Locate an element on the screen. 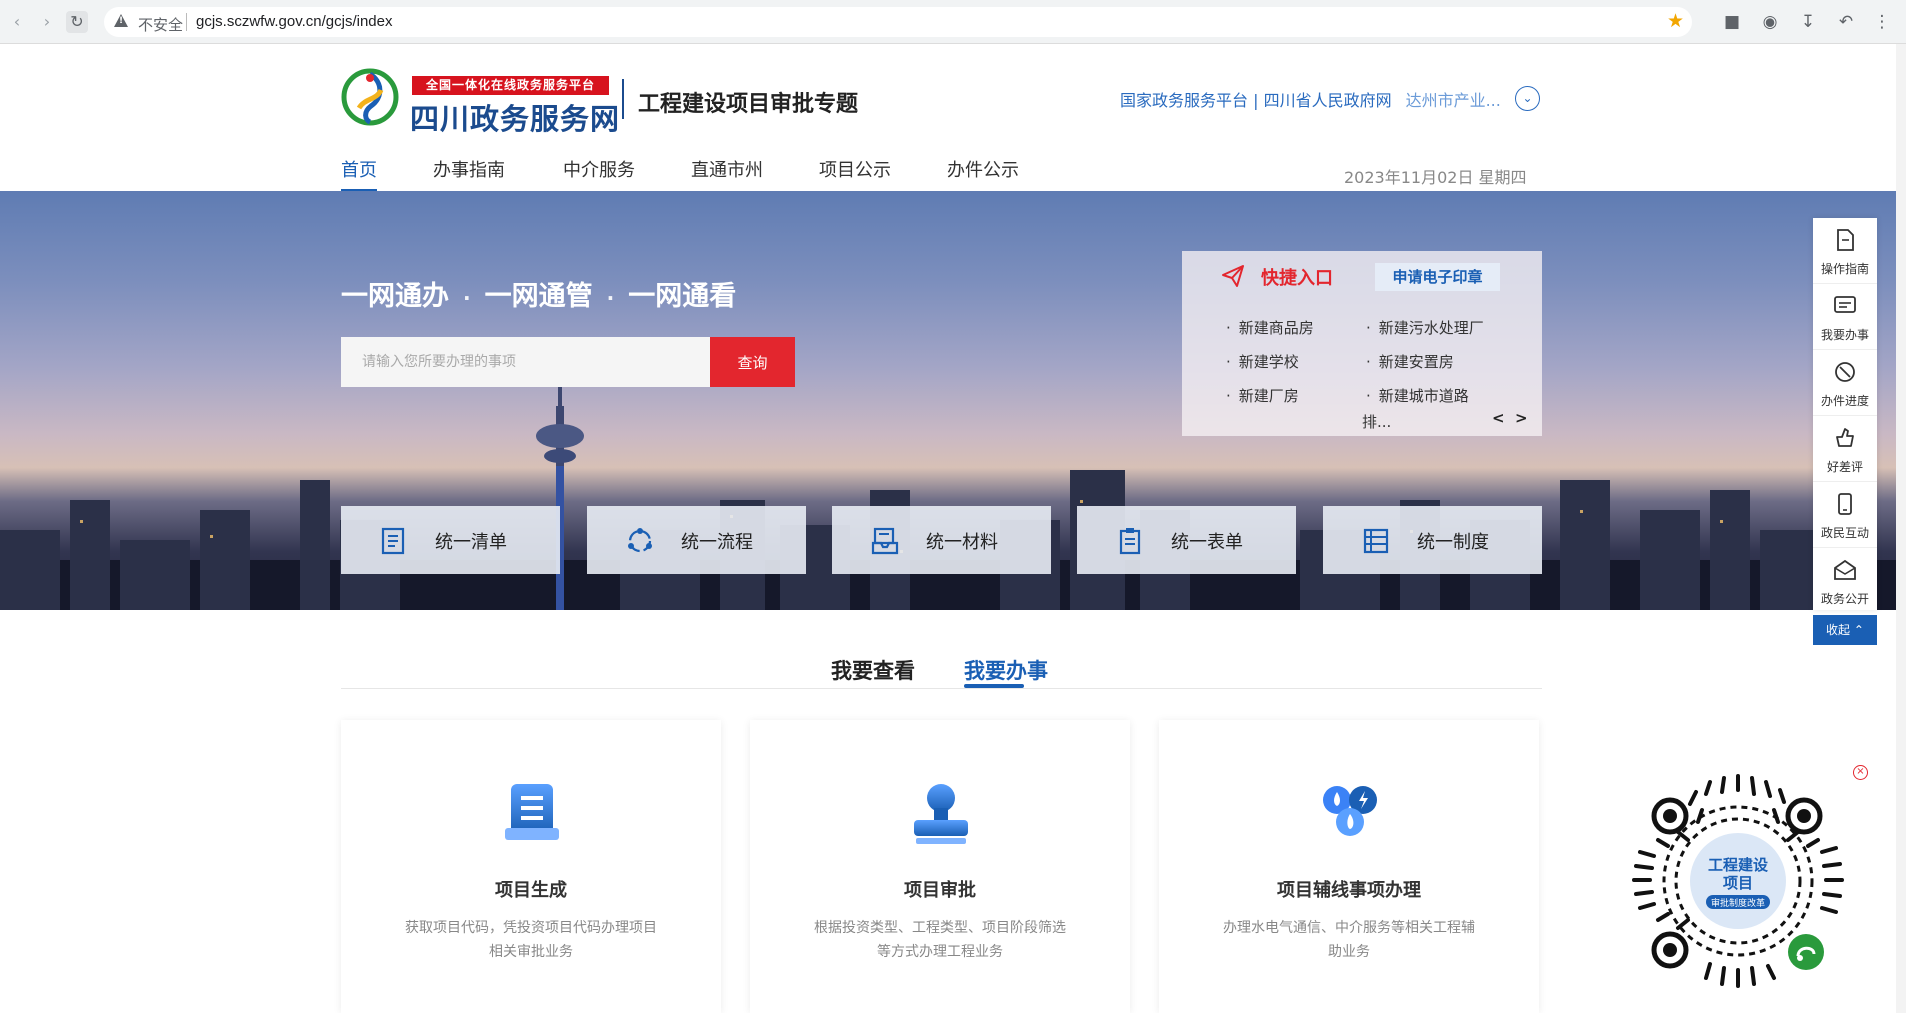 Image resolution: width=1906 pixels, height=1013 pixels. qr-title-line2: 项目 is located at coordinates (1738, 883).